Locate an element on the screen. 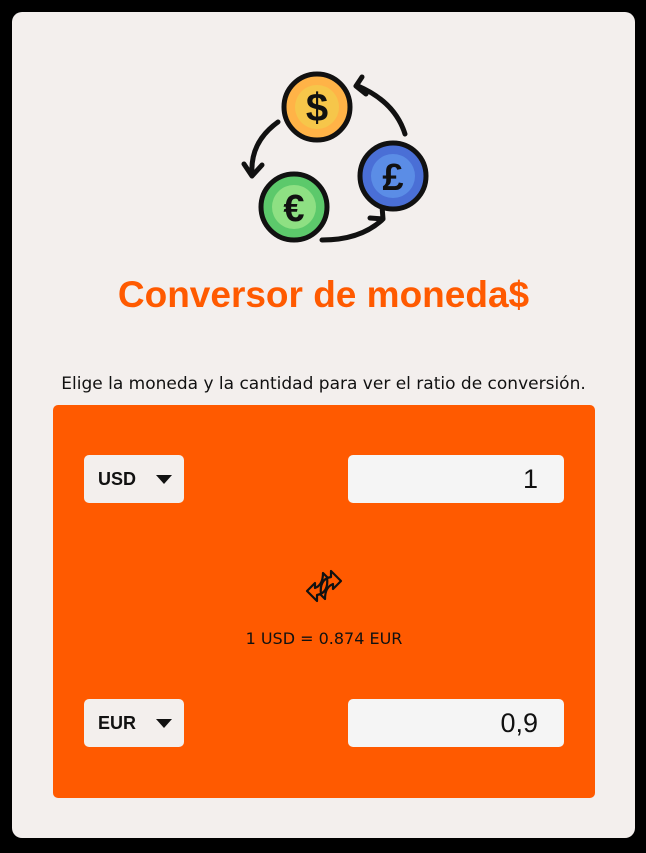  from-currency-select: USD is located at coordinates (134, 479).